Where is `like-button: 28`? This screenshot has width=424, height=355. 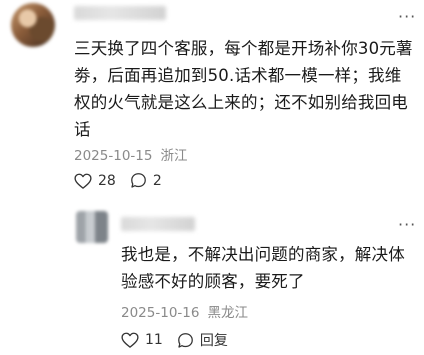 like-button: 28 is located at coordinates (95, 181).